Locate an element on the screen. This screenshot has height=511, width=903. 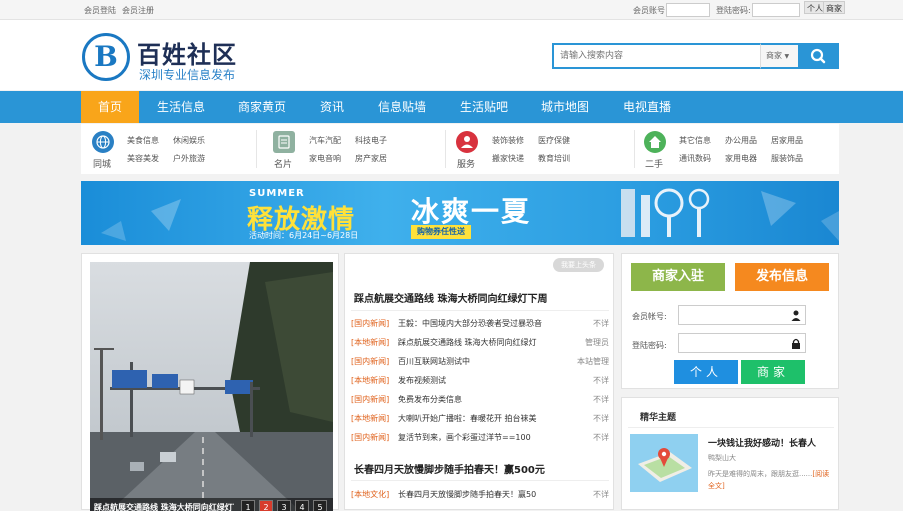
category-link: 家用电器 is located at coordinates (741, 158).